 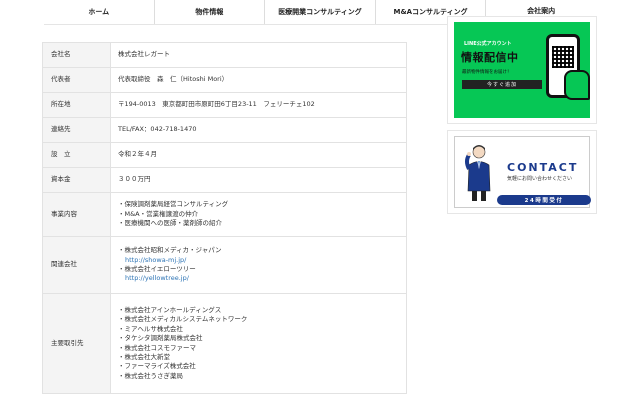 I want to click on row-label: 設 立, so click(x=76, y=155).